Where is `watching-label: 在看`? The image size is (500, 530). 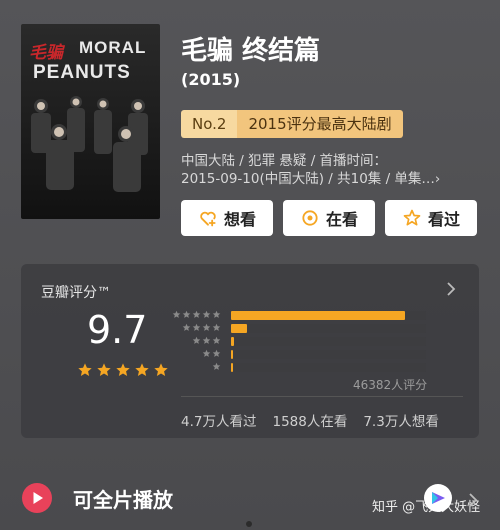 watching-label: 在看 is located at coordinates (341, 219).